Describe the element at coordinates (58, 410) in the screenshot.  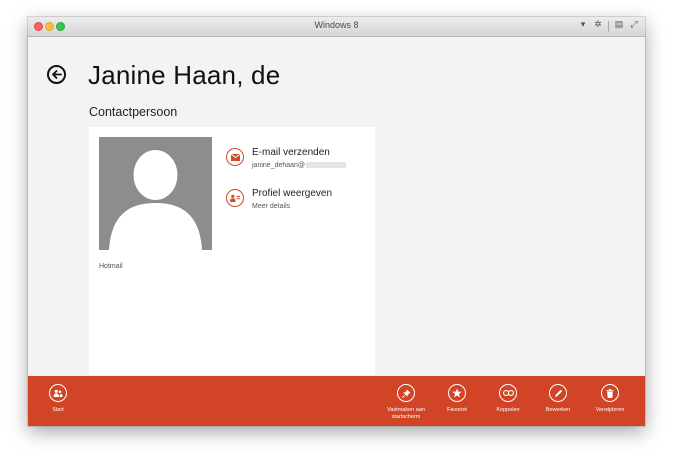
I see `start-label: Start` at that location.